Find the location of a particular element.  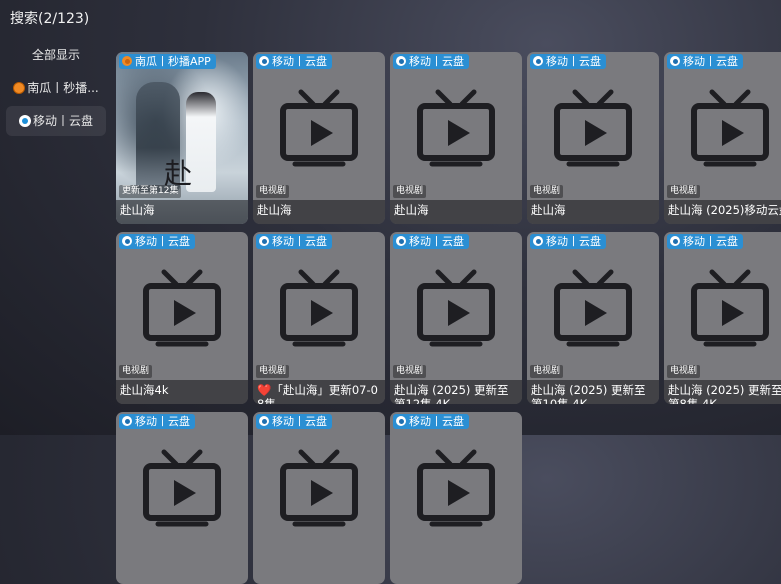

result-title-text: 赴山海4k is located at coordinates (144, 390).